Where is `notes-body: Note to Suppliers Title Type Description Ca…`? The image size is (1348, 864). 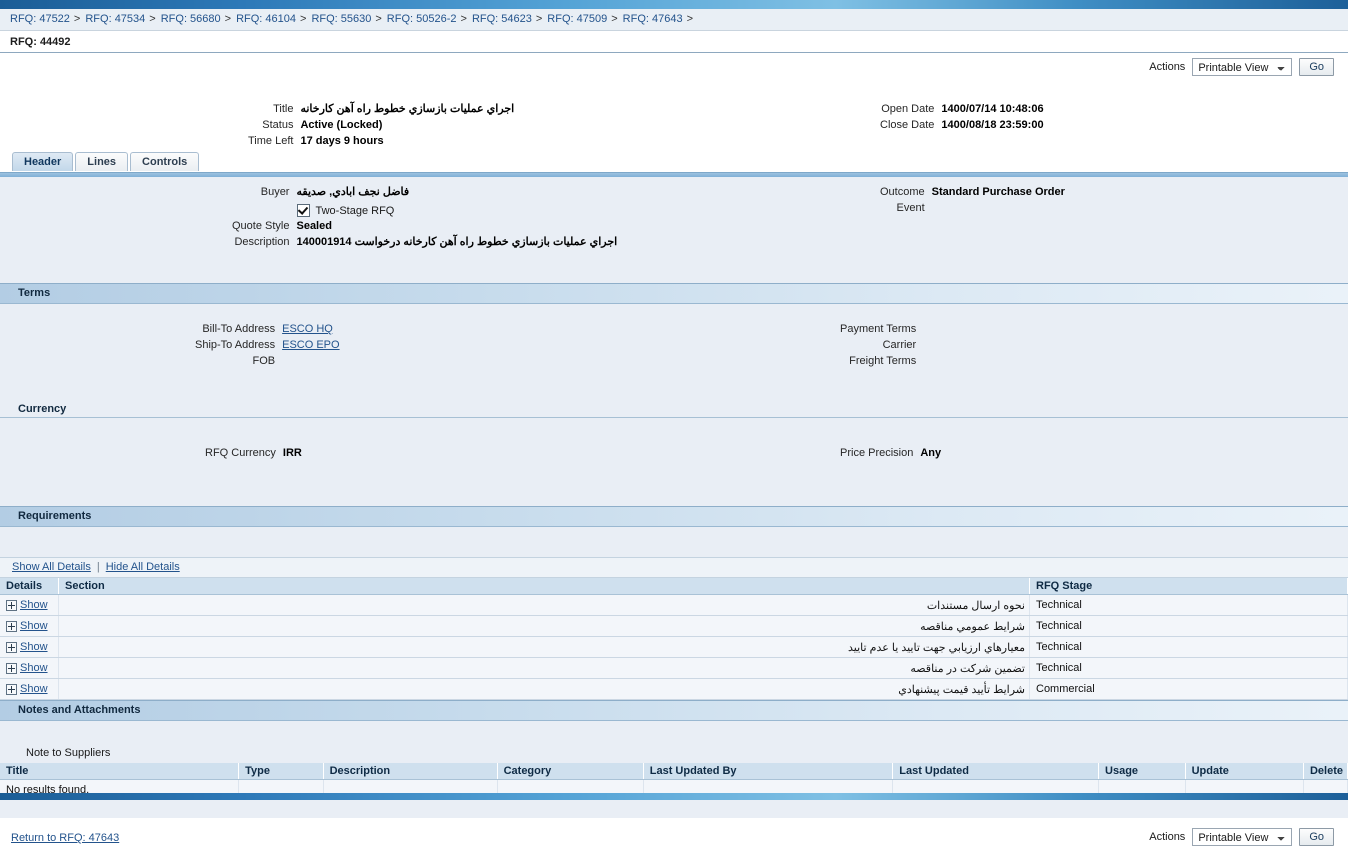
notes-body: Note to Suppliers Title Type Description Ca… is located at coordinates (674, 760).